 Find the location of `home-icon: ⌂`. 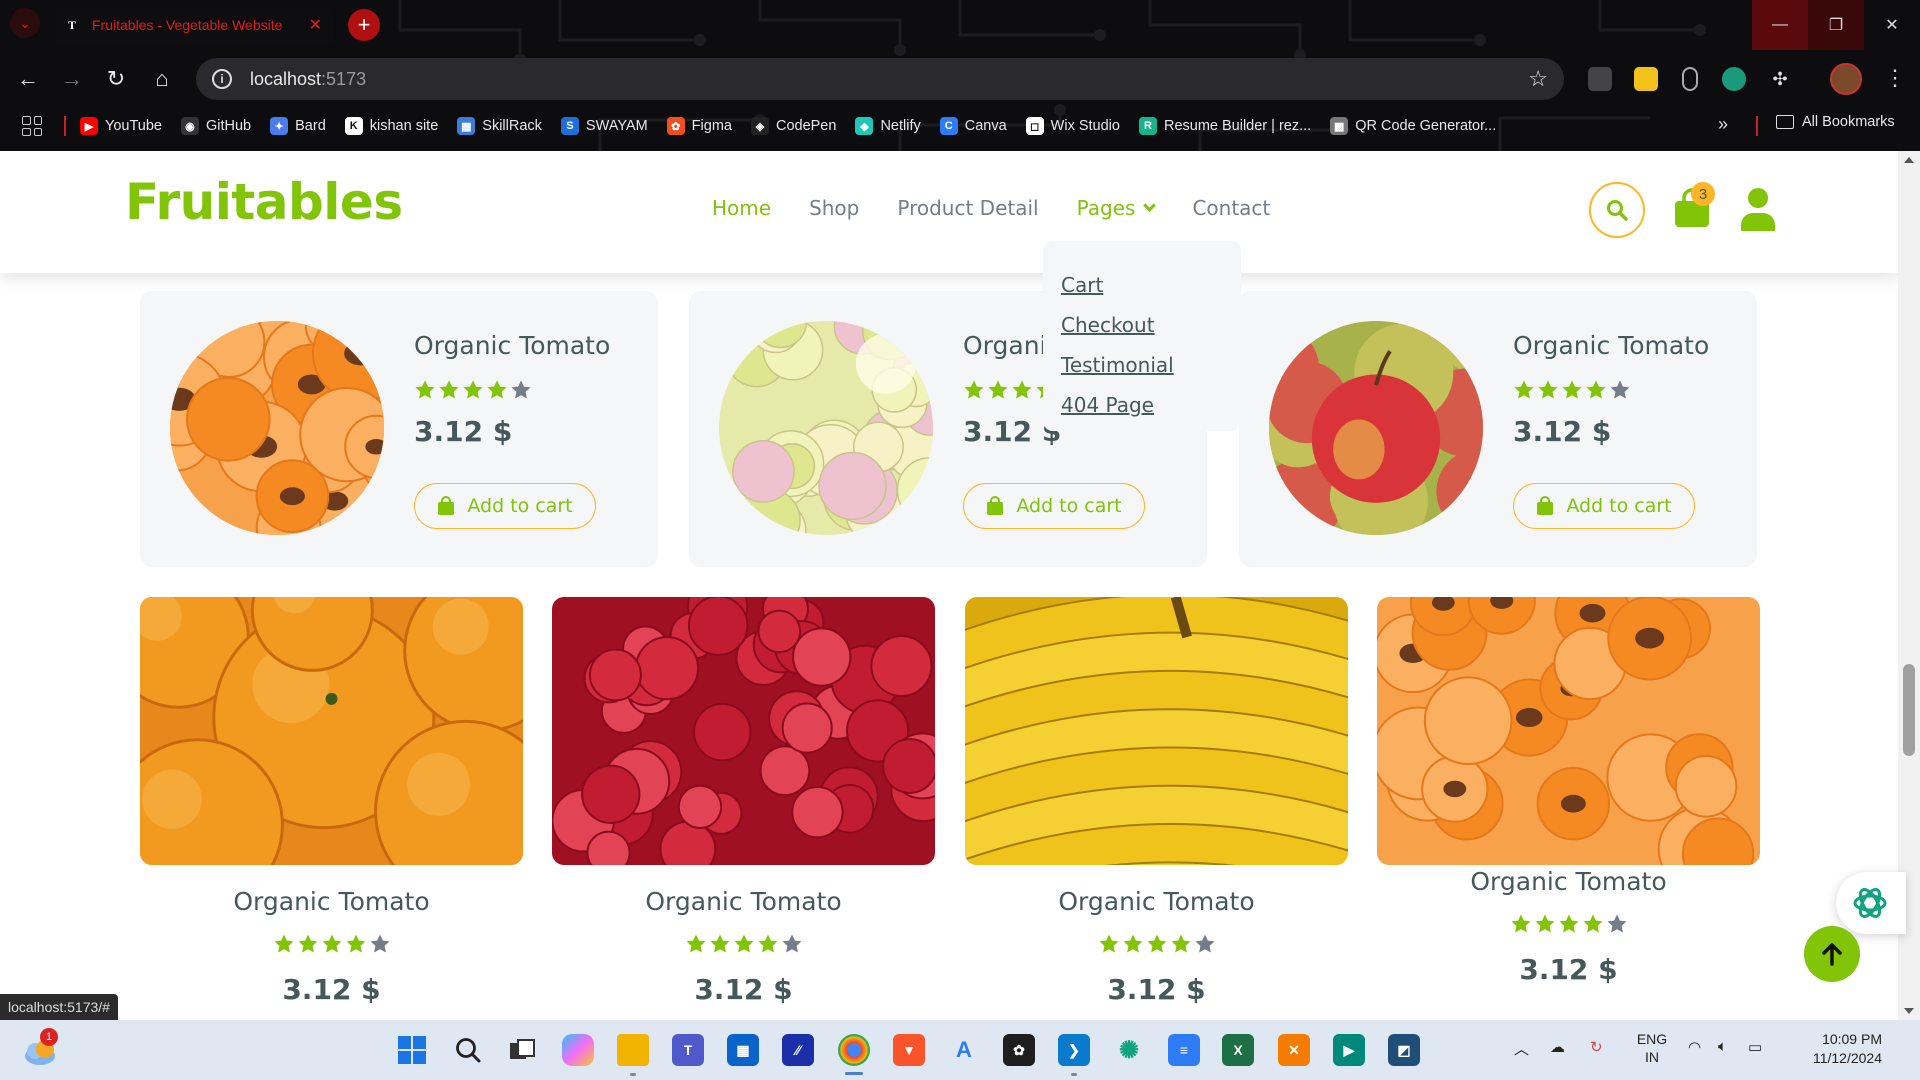

home-icon: ⌂ is located at coordinates (162, 79).